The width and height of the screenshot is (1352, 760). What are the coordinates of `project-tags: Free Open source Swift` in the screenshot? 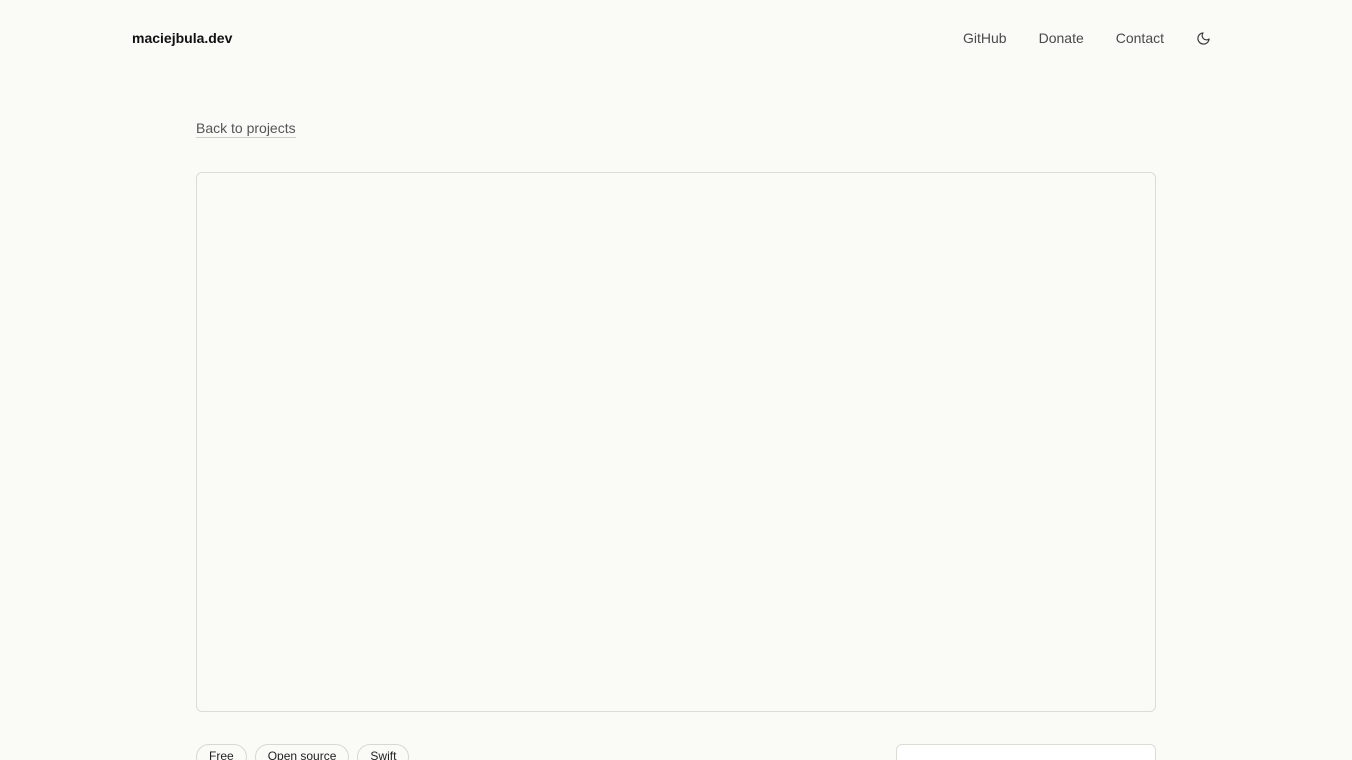 It's located at (306, 752).